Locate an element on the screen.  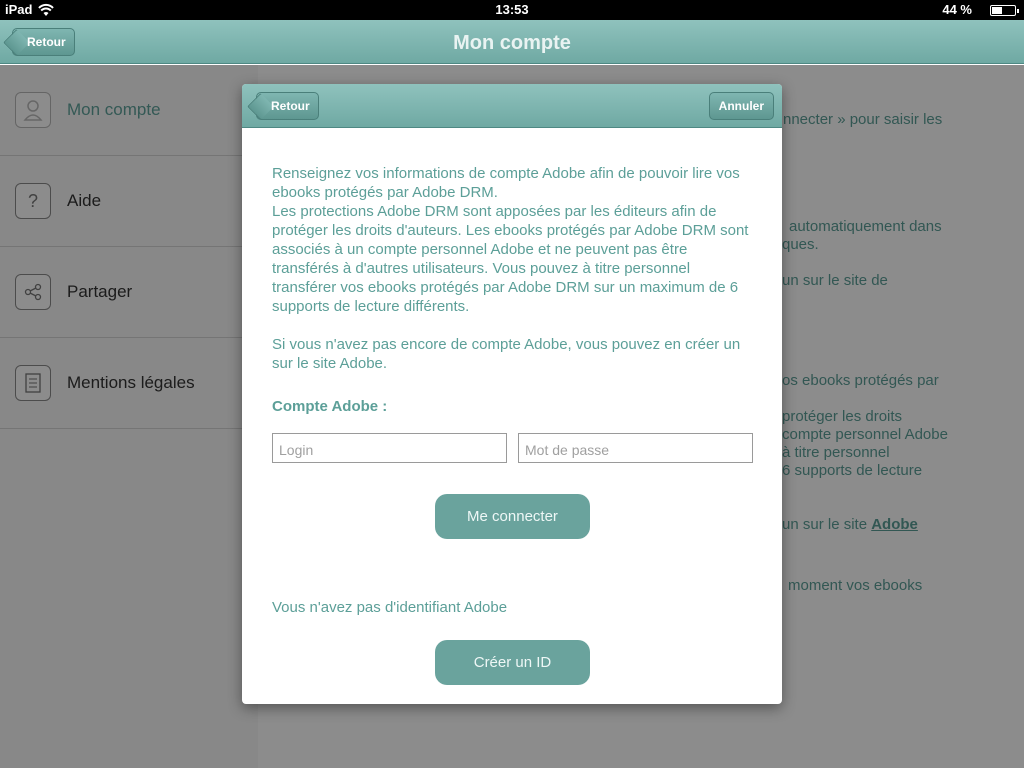
clock: 13:53 is located at coordinates (512, 9).